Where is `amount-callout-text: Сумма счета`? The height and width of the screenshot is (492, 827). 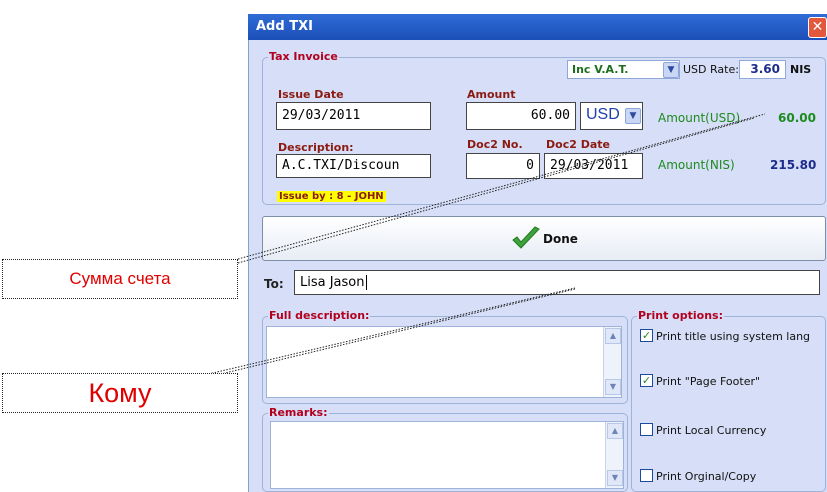 amount-callout-text: Сумма счета is located at coordinates (120, 278).